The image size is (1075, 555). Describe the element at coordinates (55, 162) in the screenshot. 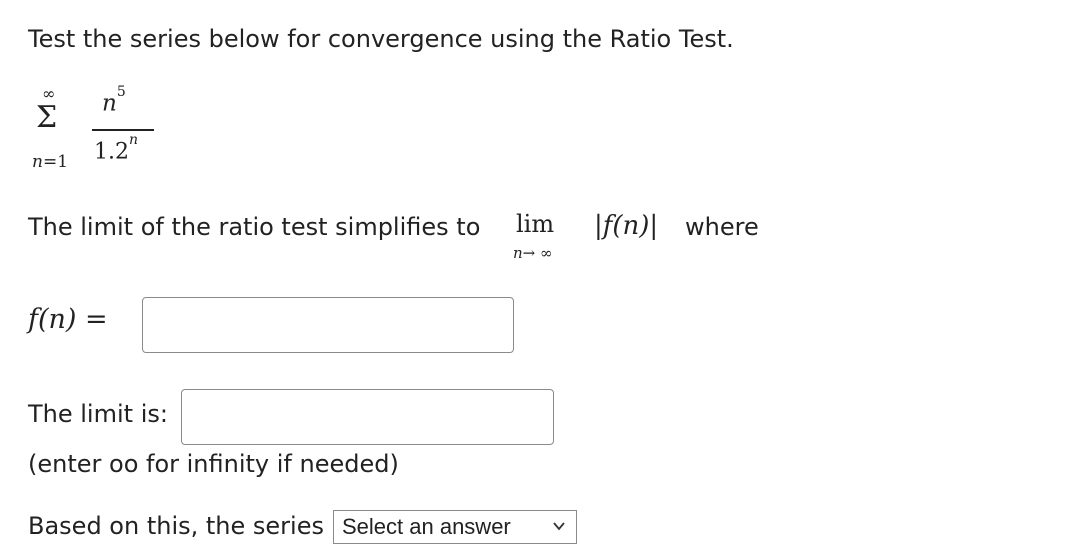

I see `sum-index-start: =1` at that location.